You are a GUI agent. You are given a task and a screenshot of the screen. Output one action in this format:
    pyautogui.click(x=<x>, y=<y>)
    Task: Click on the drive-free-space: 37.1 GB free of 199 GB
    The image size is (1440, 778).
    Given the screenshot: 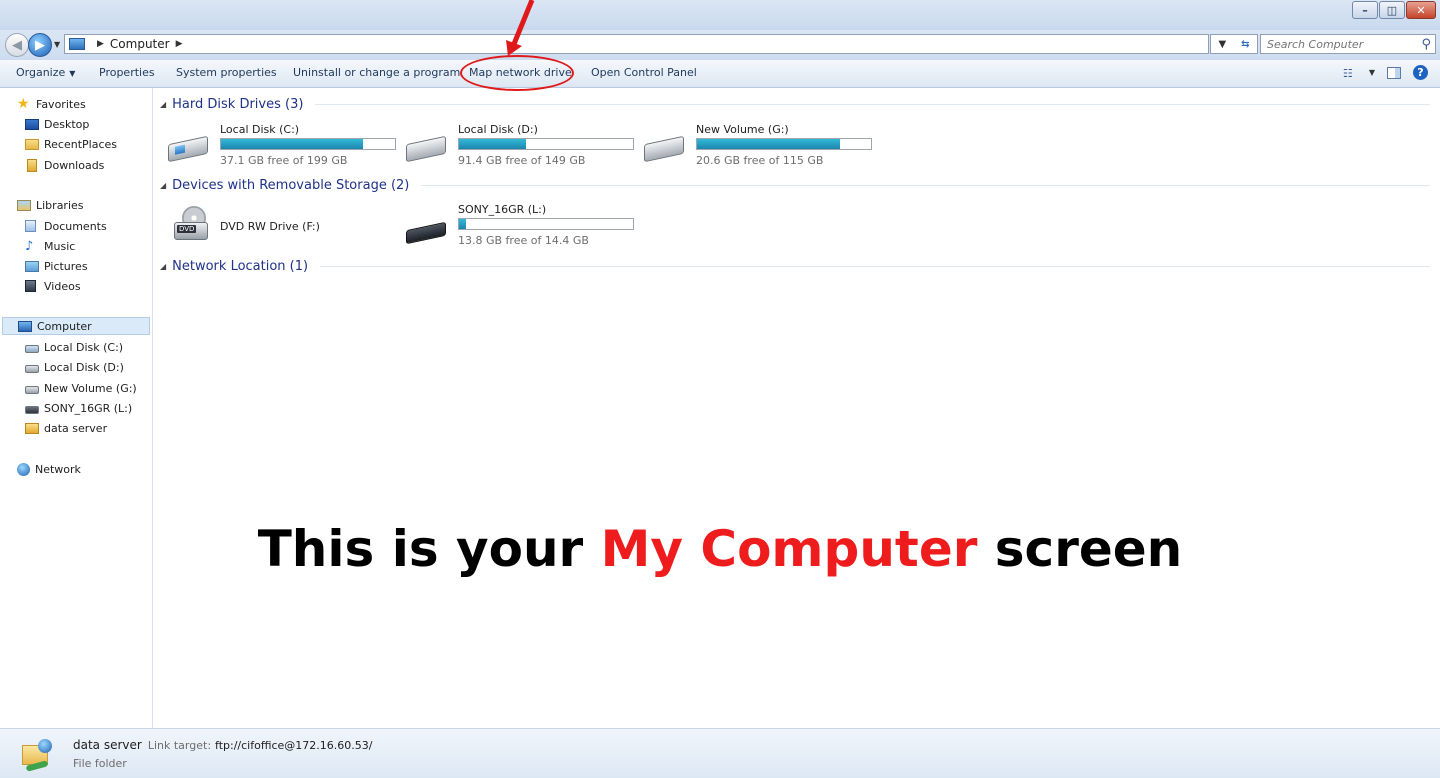 What is the action you would take?
    pyautogui.click(x=284, y=160)
    